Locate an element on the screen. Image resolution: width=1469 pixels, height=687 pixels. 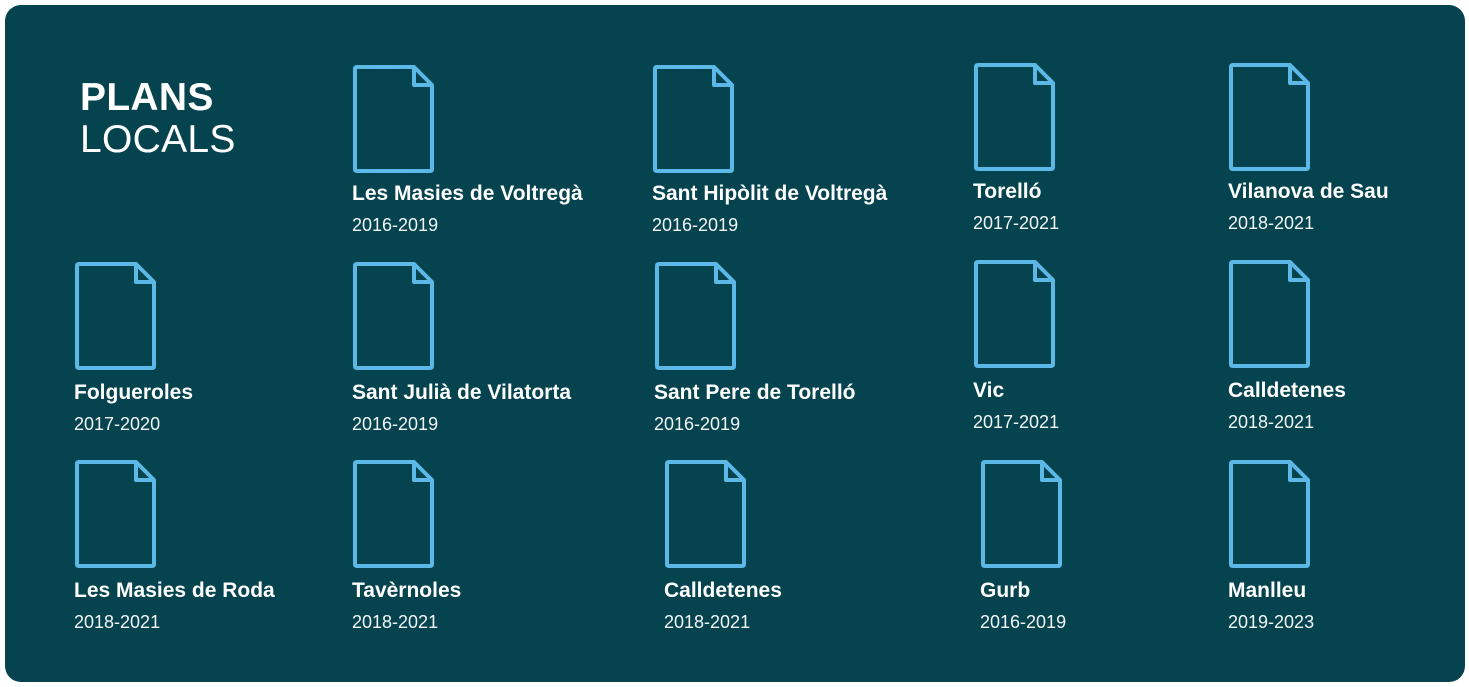
plan-years: 2017-2020 is located at coordinates (117, 424).